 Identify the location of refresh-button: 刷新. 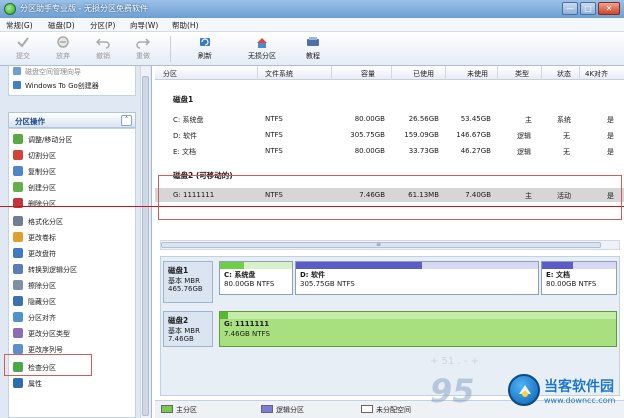
(205, 49).